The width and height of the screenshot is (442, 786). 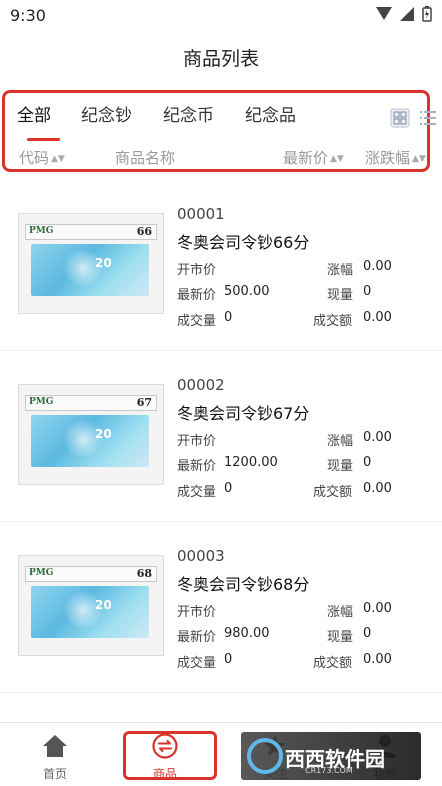 What do you see at coordinates (170, 755) in the screenshot?
I see `nav-highlight-box` at bounding box center [170, 755].